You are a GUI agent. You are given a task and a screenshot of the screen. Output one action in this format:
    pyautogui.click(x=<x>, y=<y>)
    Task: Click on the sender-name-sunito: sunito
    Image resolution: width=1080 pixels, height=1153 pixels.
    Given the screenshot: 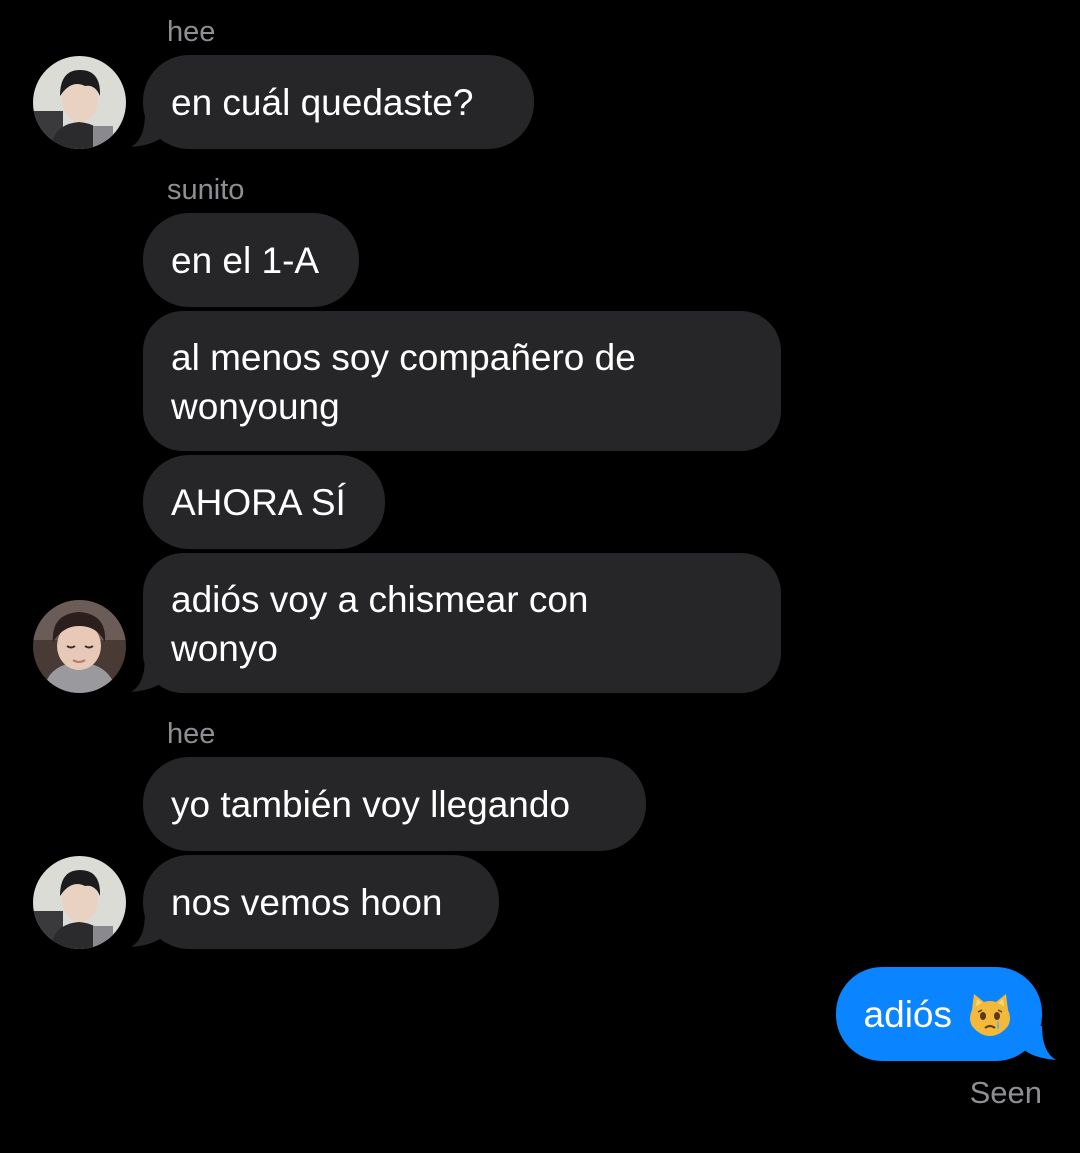 What is the action you would take?
    pyautogui.click(x=206, y=190)
    